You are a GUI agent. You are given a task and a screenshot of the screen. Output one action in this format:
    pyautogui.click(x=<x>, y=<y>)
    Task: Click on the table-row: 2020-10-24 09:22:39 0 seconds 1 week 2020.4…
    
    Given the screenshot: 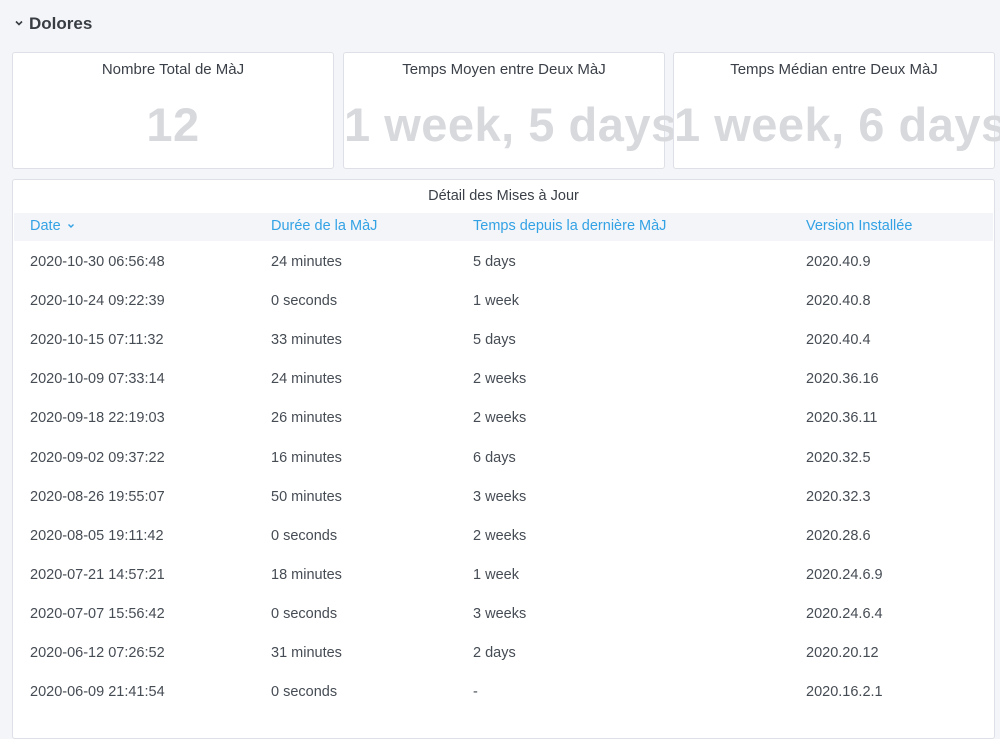 What is the action you would take?
    pyautogui.click(x=503, y=299)
    